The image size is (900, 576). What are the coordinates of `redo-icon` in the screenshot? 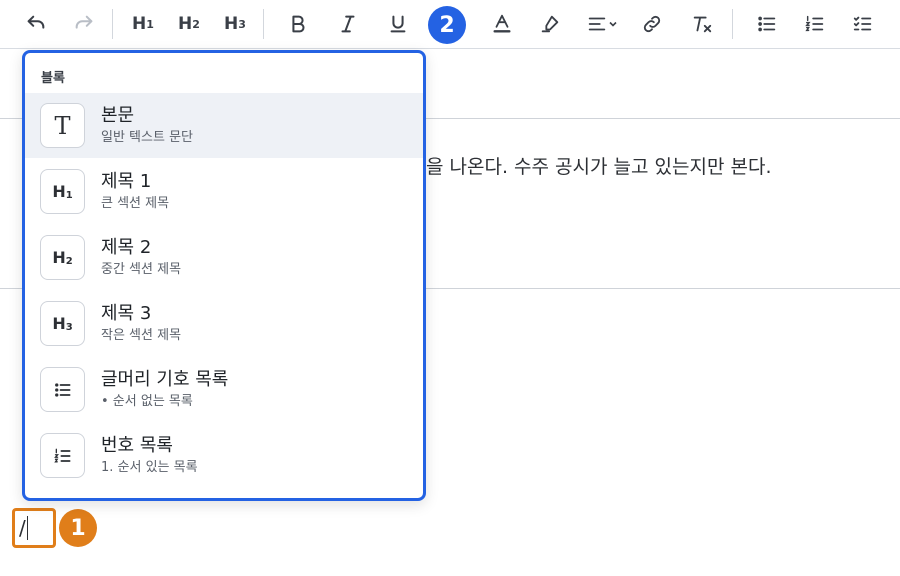 It's located at (84, 22).